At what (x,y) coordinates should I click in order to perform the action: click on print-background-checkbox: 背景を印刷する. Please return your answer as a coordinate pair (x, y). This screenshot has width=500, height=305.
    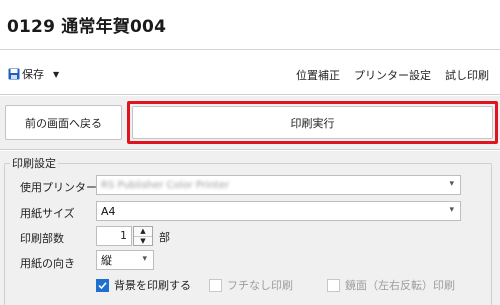
    Looking at the image, I should click on (152, 285).